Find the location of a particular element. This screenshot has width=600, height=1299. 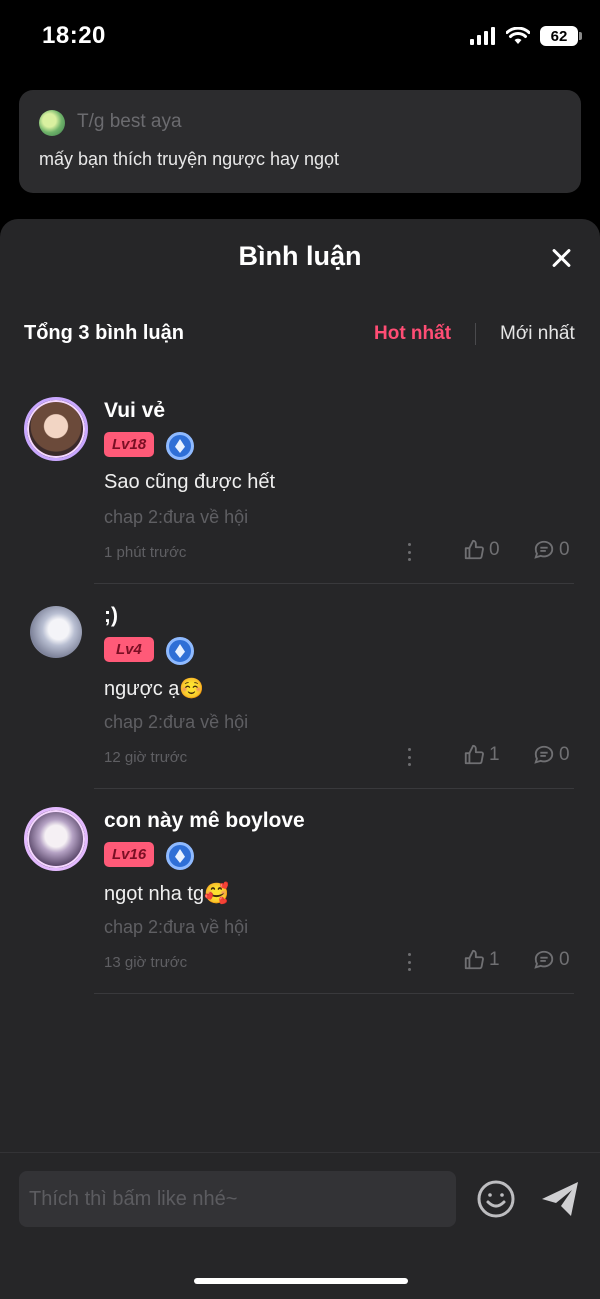

home-indicator is located at coordinates (301, 1281).